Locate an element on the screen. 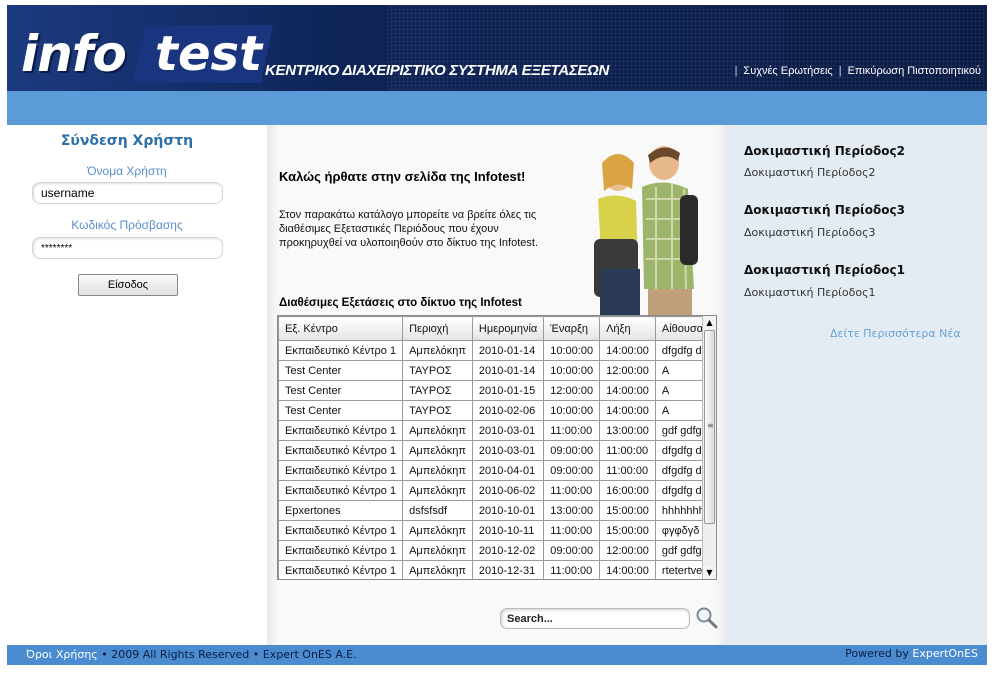 The height and width of the screenshot is (674, 994). column-header-start: Έναρξη is located at coordinates (572, 328).